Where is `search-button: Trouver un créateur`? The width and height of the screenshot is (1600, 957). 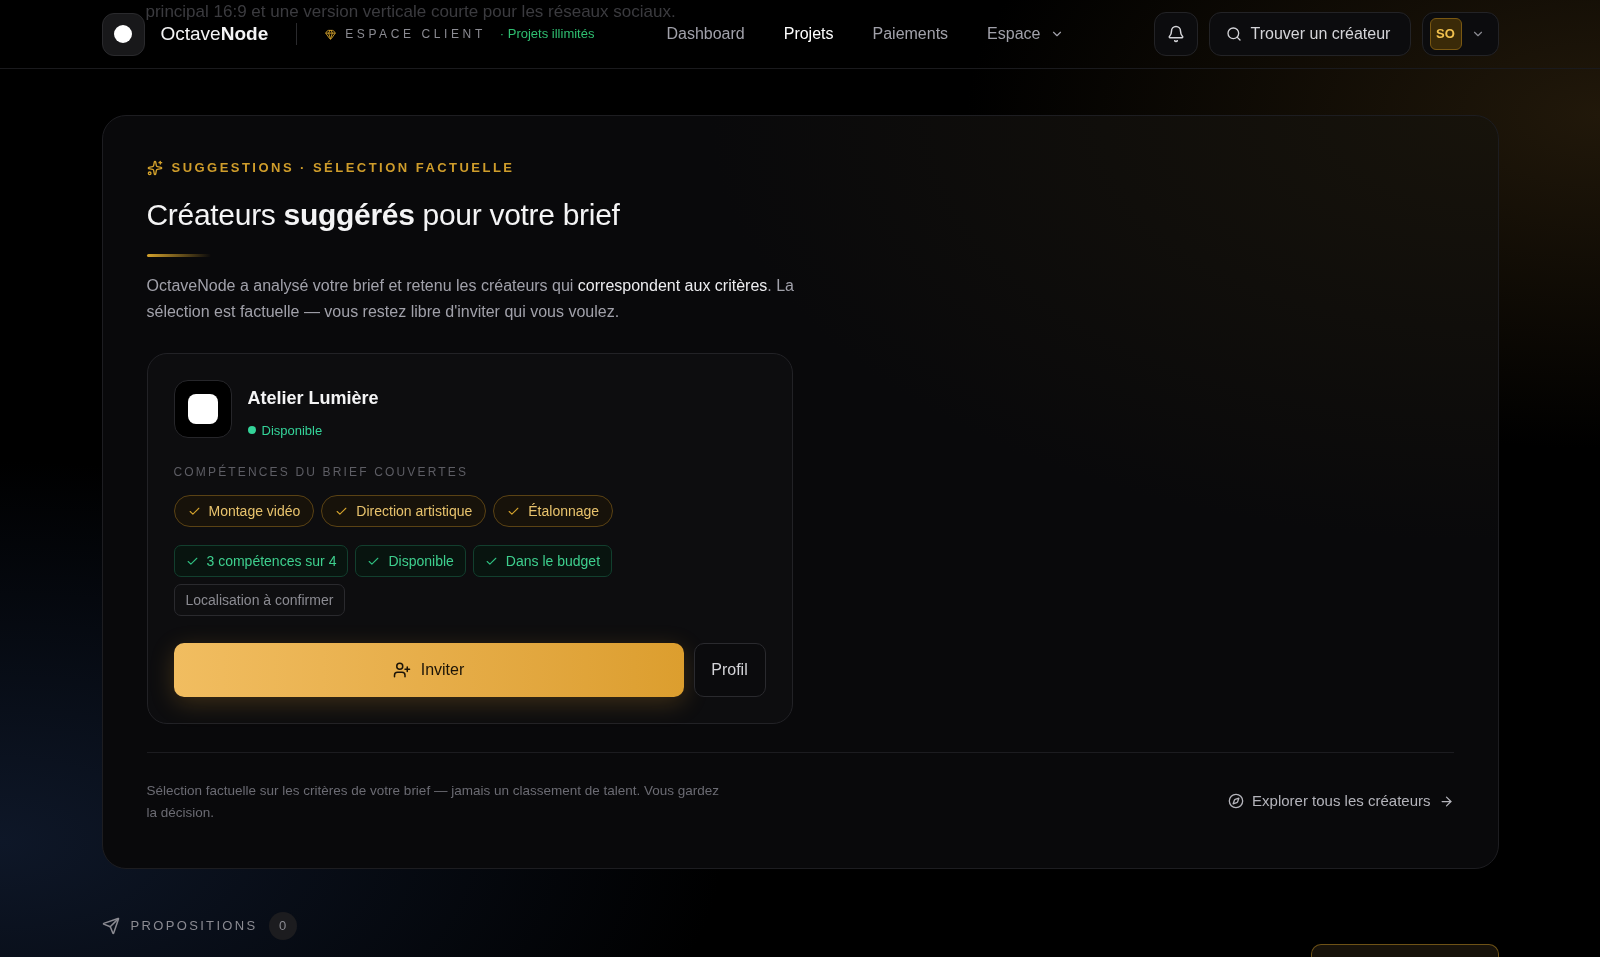
search-button: Trouver un créateur is located at coordinates (1309, 34).